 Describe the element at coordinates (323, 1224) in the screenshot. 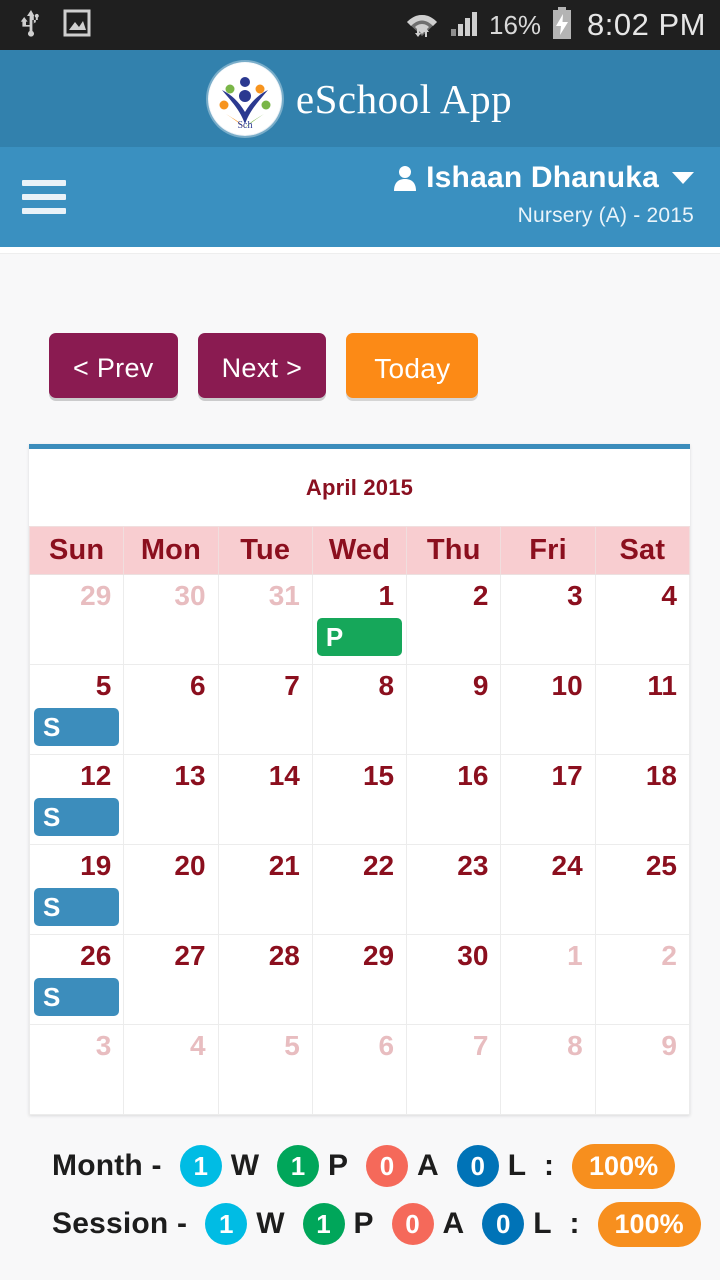

I see `summary-count-p: 1` at that location.